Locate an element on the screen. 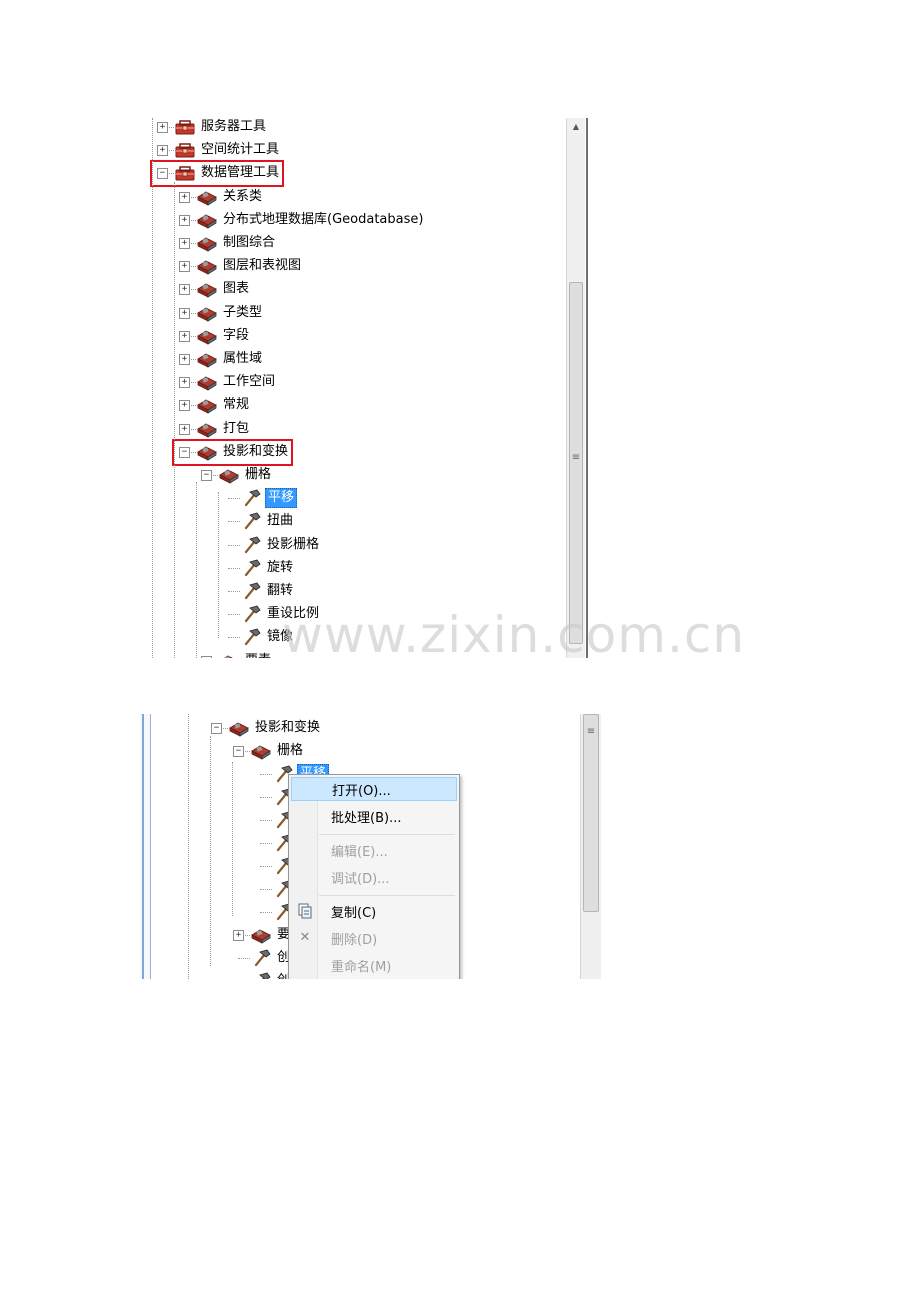 Image resolution: width=920 pixels, height=1302 pixels. vertical-scrollbar: ▲ ≡ is located at coordinates (575, 388).